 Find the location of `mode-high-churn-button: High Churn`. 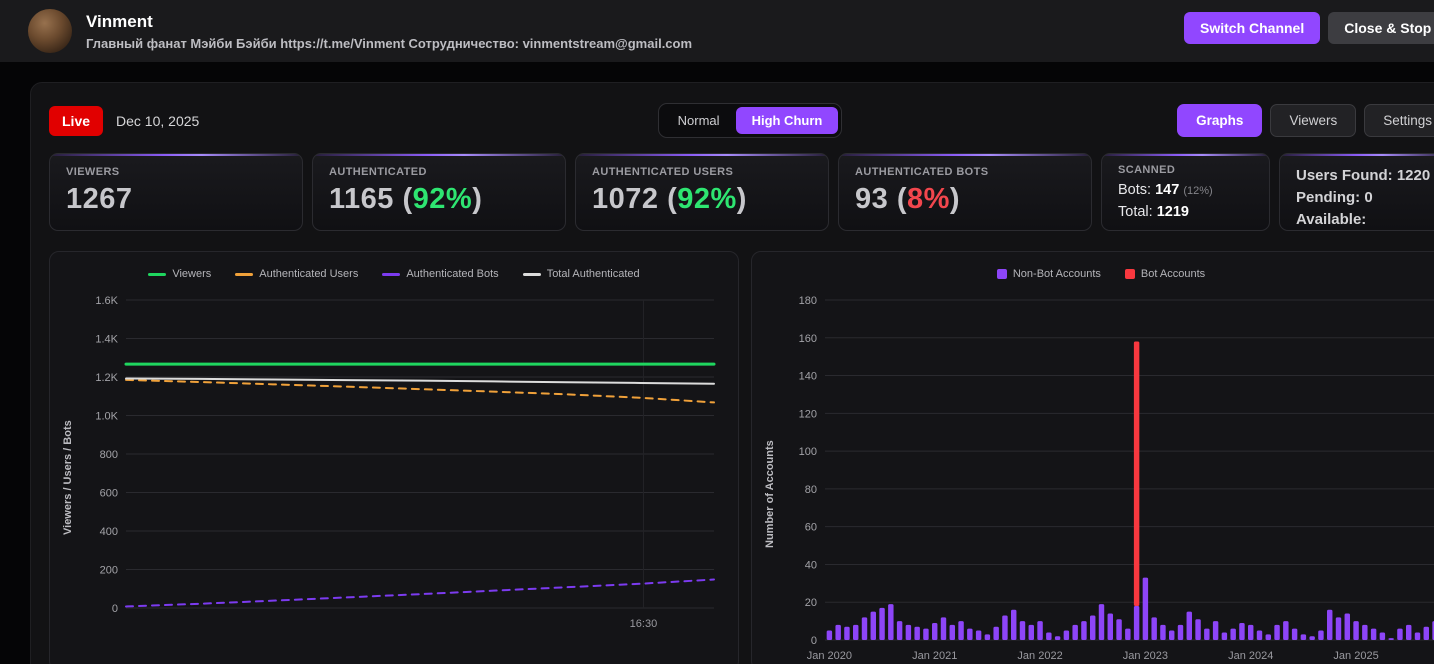

mode-high-churn-button: High Churn is located at coordinates (787, 120).